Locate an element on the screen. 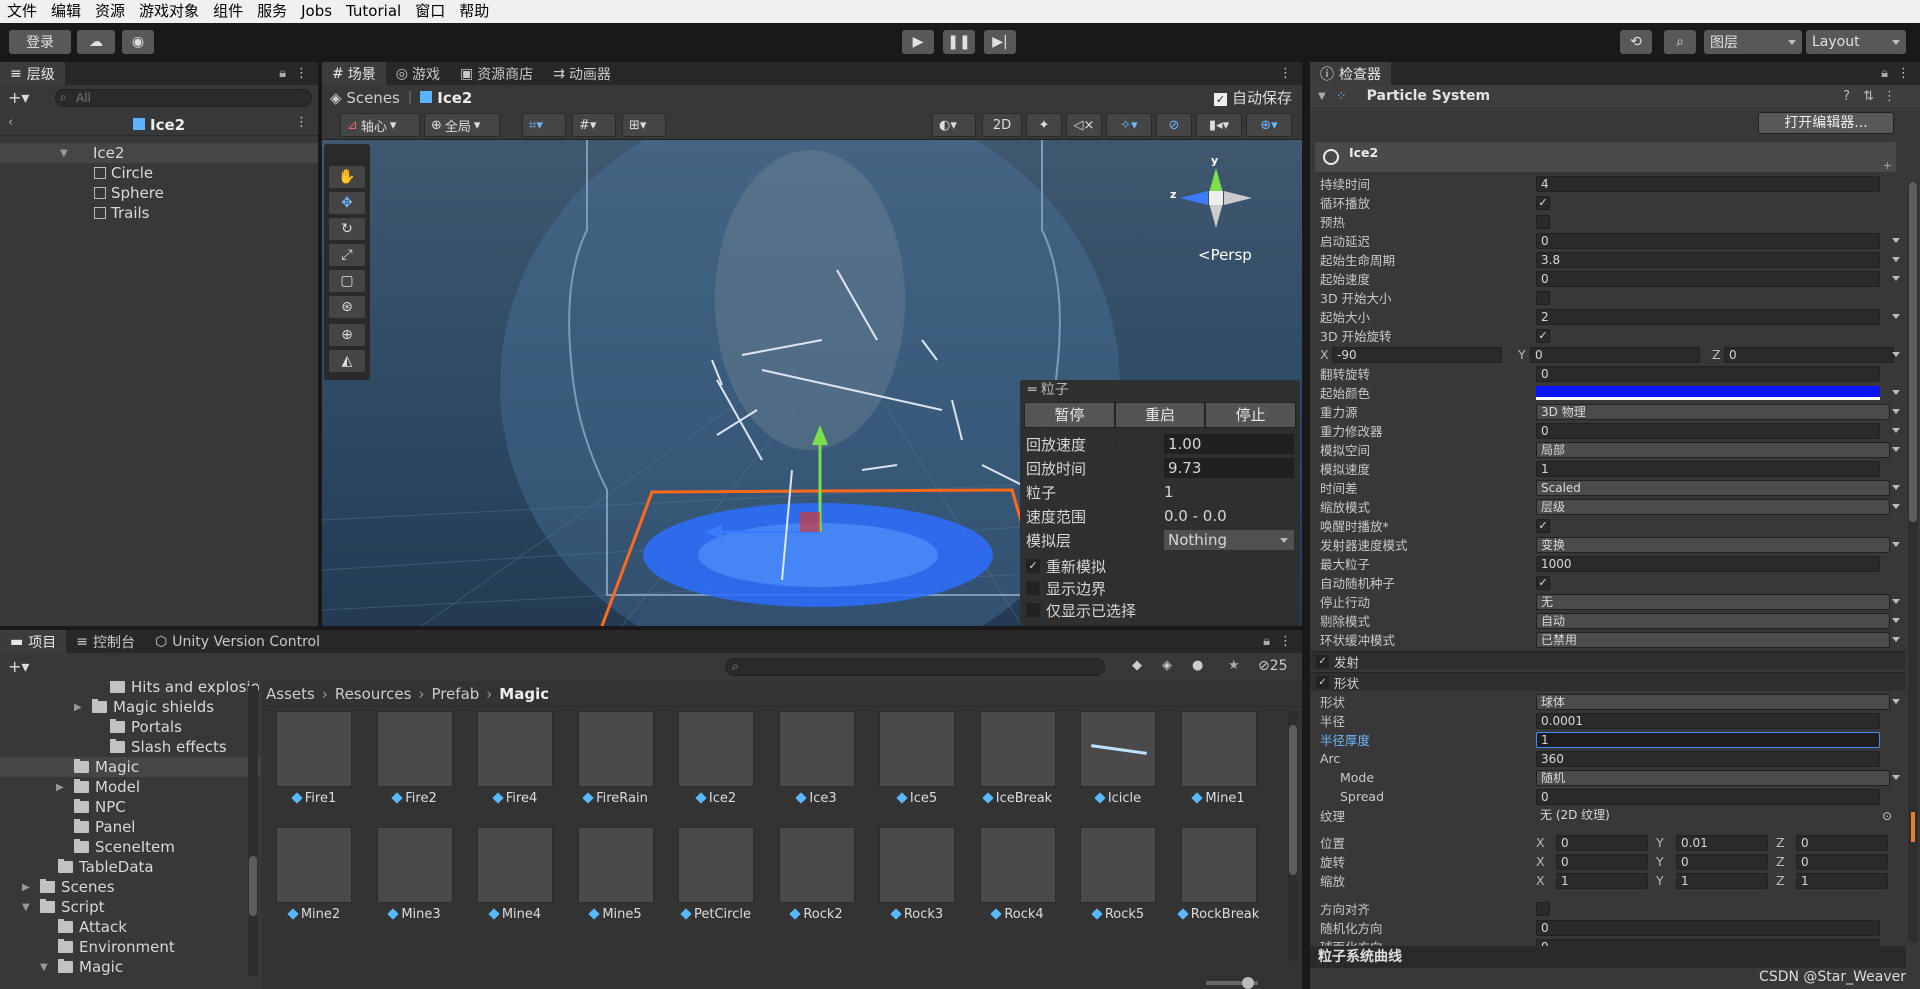  star-icon: ★ is located at coordinates (1234, 665).